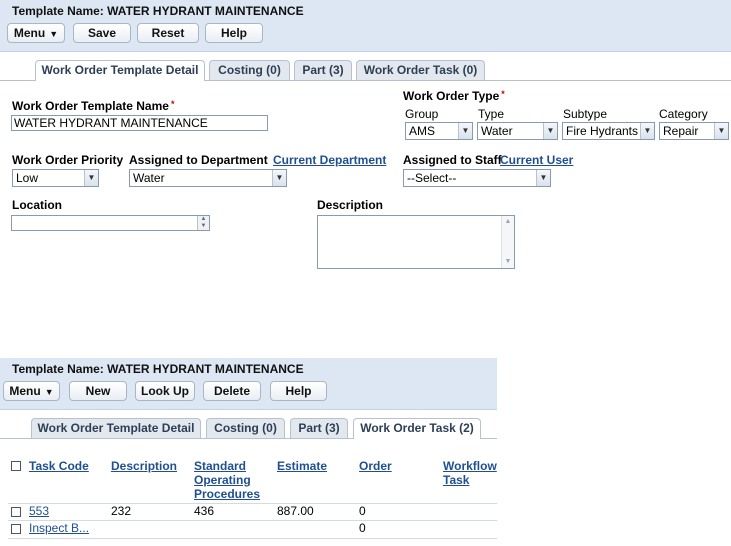  I want to click on panel1-tab-part: Part (3), so click(323, 70).